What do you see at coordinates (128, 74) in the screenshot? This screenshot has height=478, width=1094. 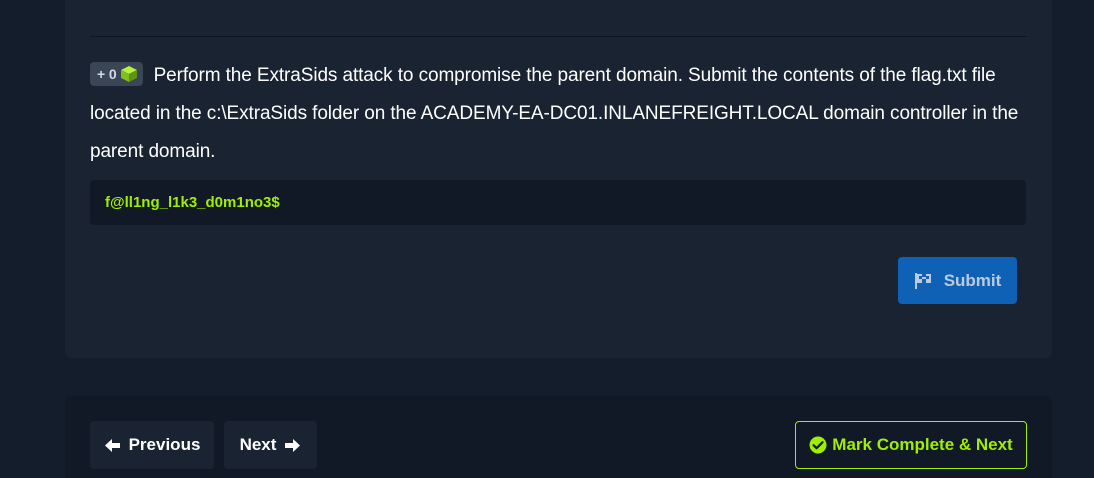 I see `cube-icon` at bounding box center [128, 74].